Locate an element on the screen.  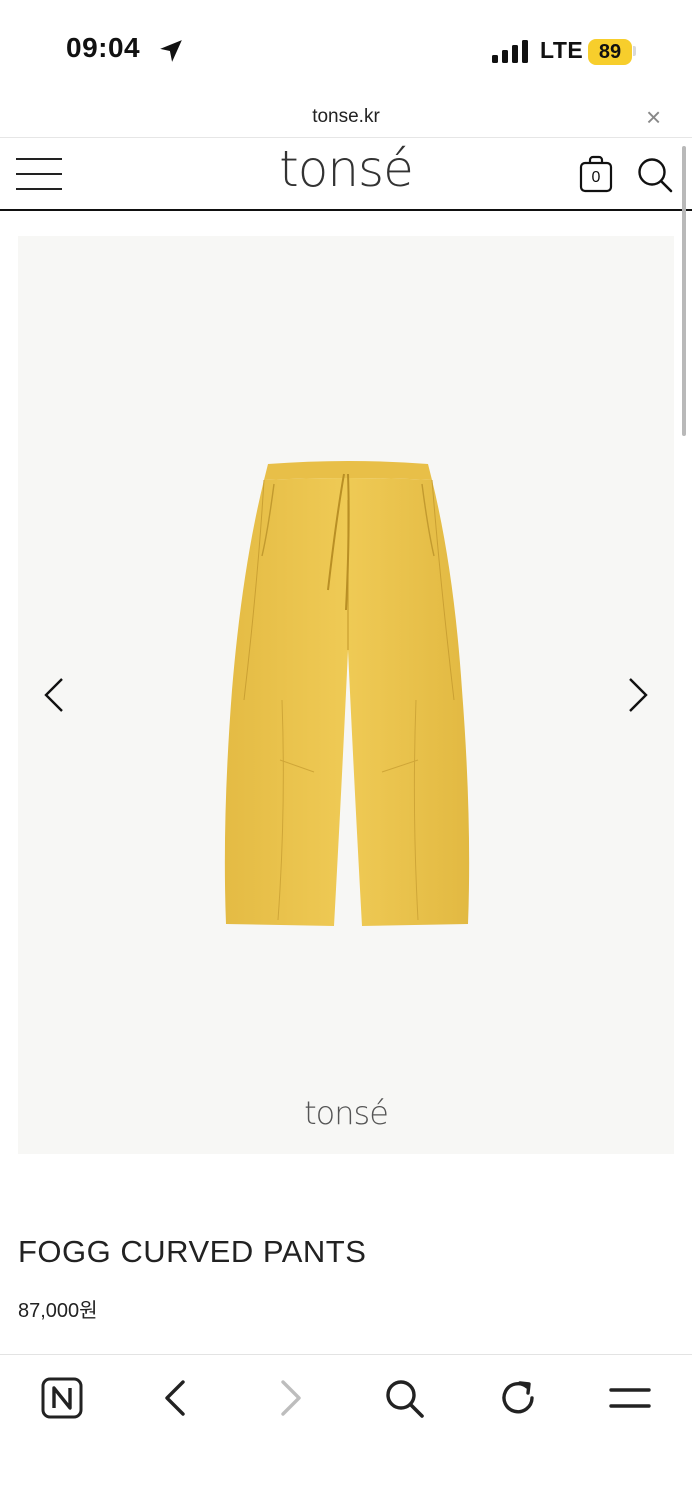
product-price: 87,000원 is located at coordinates (58, 1311).